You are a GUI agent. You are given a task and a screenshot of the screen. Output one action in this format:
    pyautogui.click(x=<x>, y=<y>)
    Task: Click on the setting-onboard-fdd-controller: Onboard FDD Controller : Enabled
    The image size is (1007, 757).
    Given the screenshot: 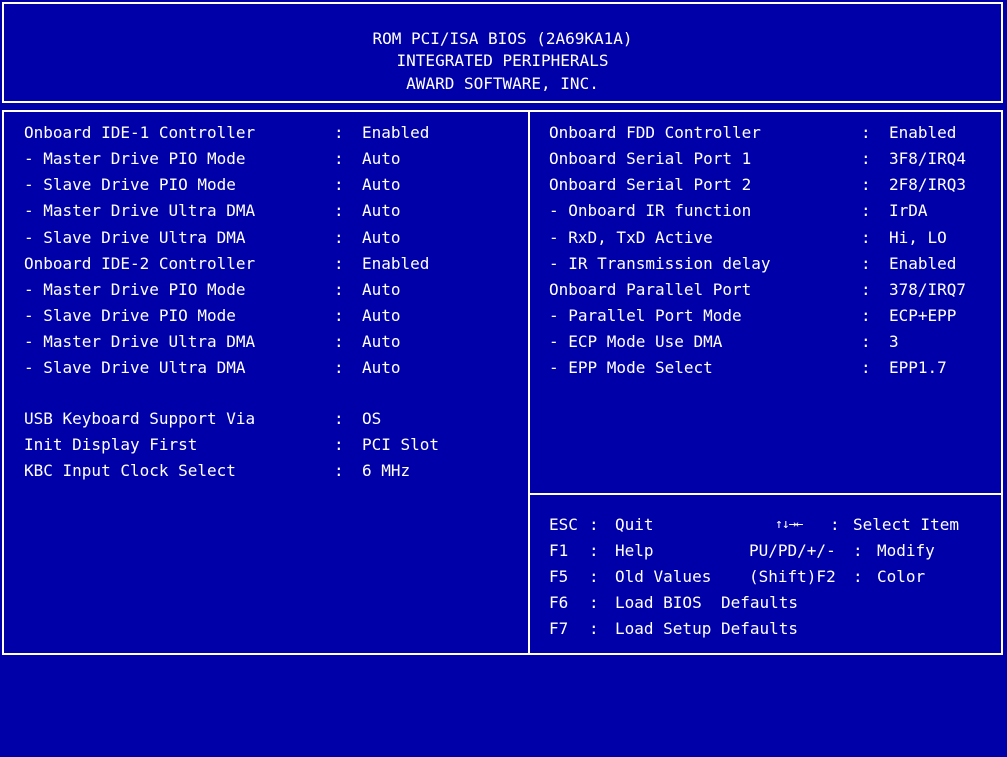 What is the action you would take?
    pyautogui.click(x=775, y=133)
    